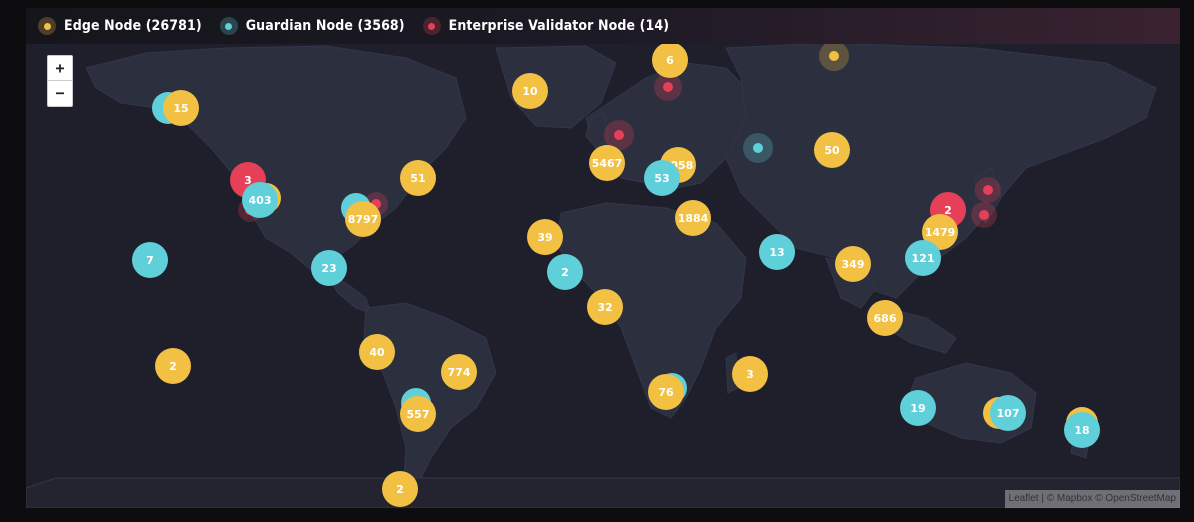  What do you see at coordinates (1075, 498) in the screenshot?
I see `mapbox-link: Mapbox` at bounding box center [1075, 498].